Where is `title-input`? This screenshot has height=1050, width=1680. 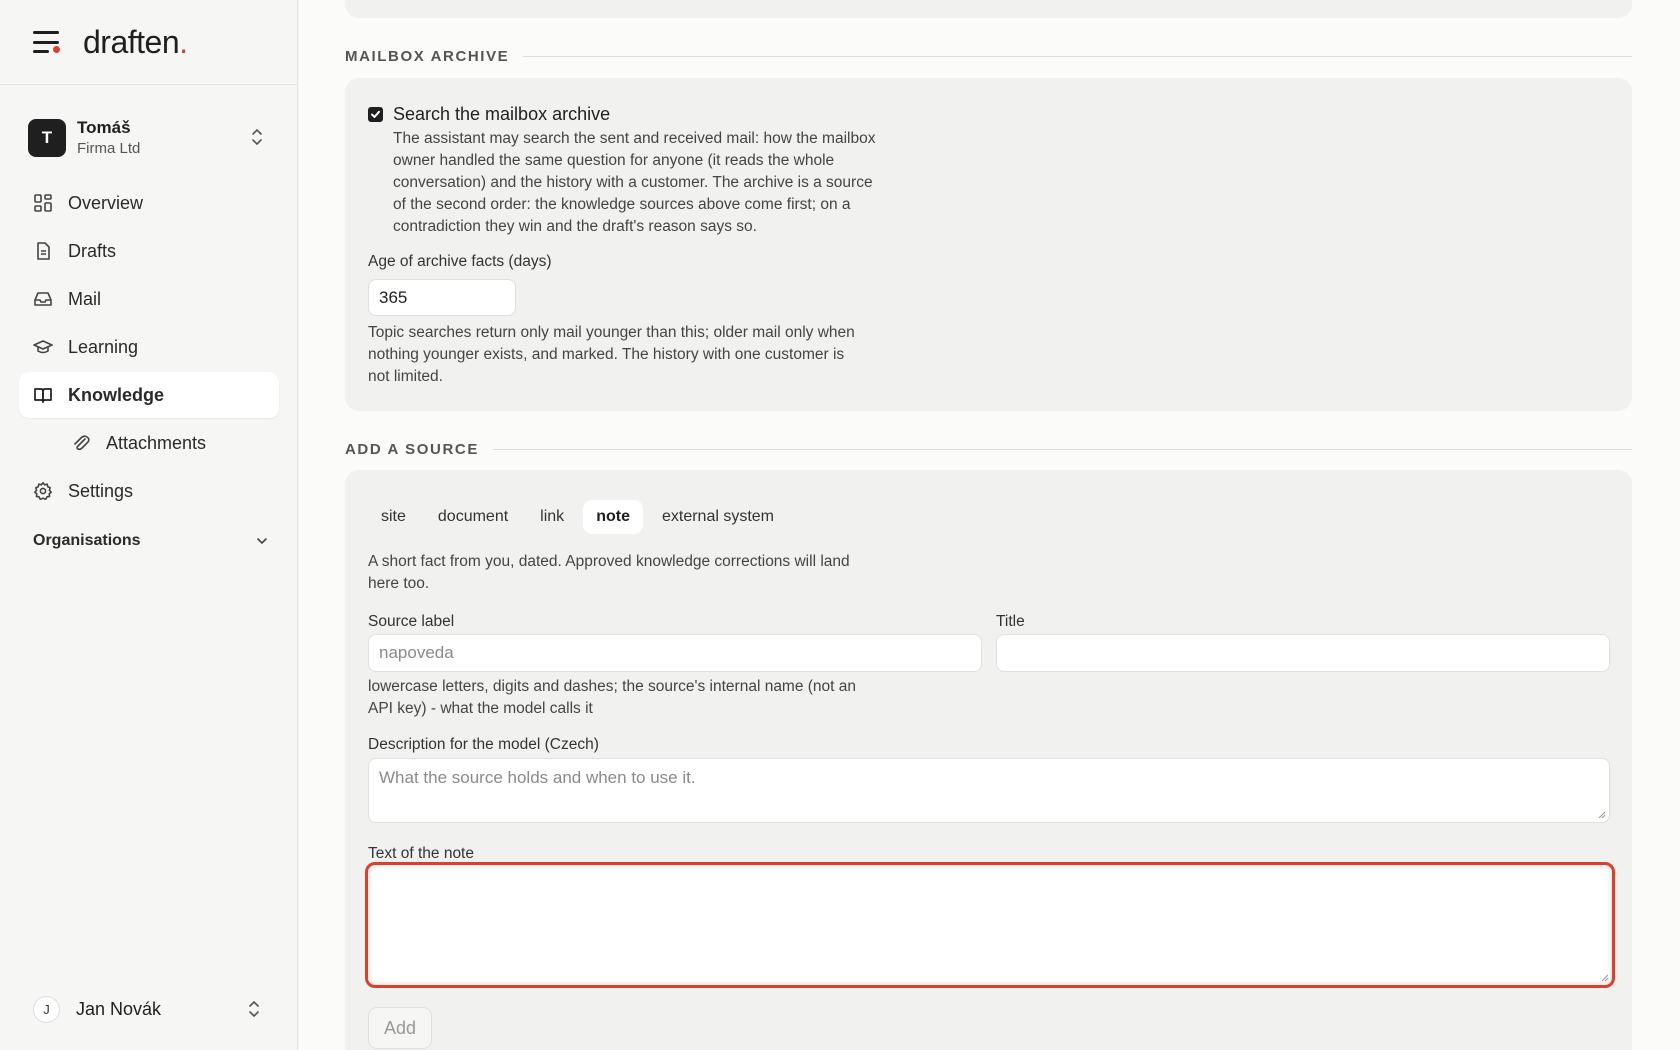
title-input is located at coordinates (1303, 653).